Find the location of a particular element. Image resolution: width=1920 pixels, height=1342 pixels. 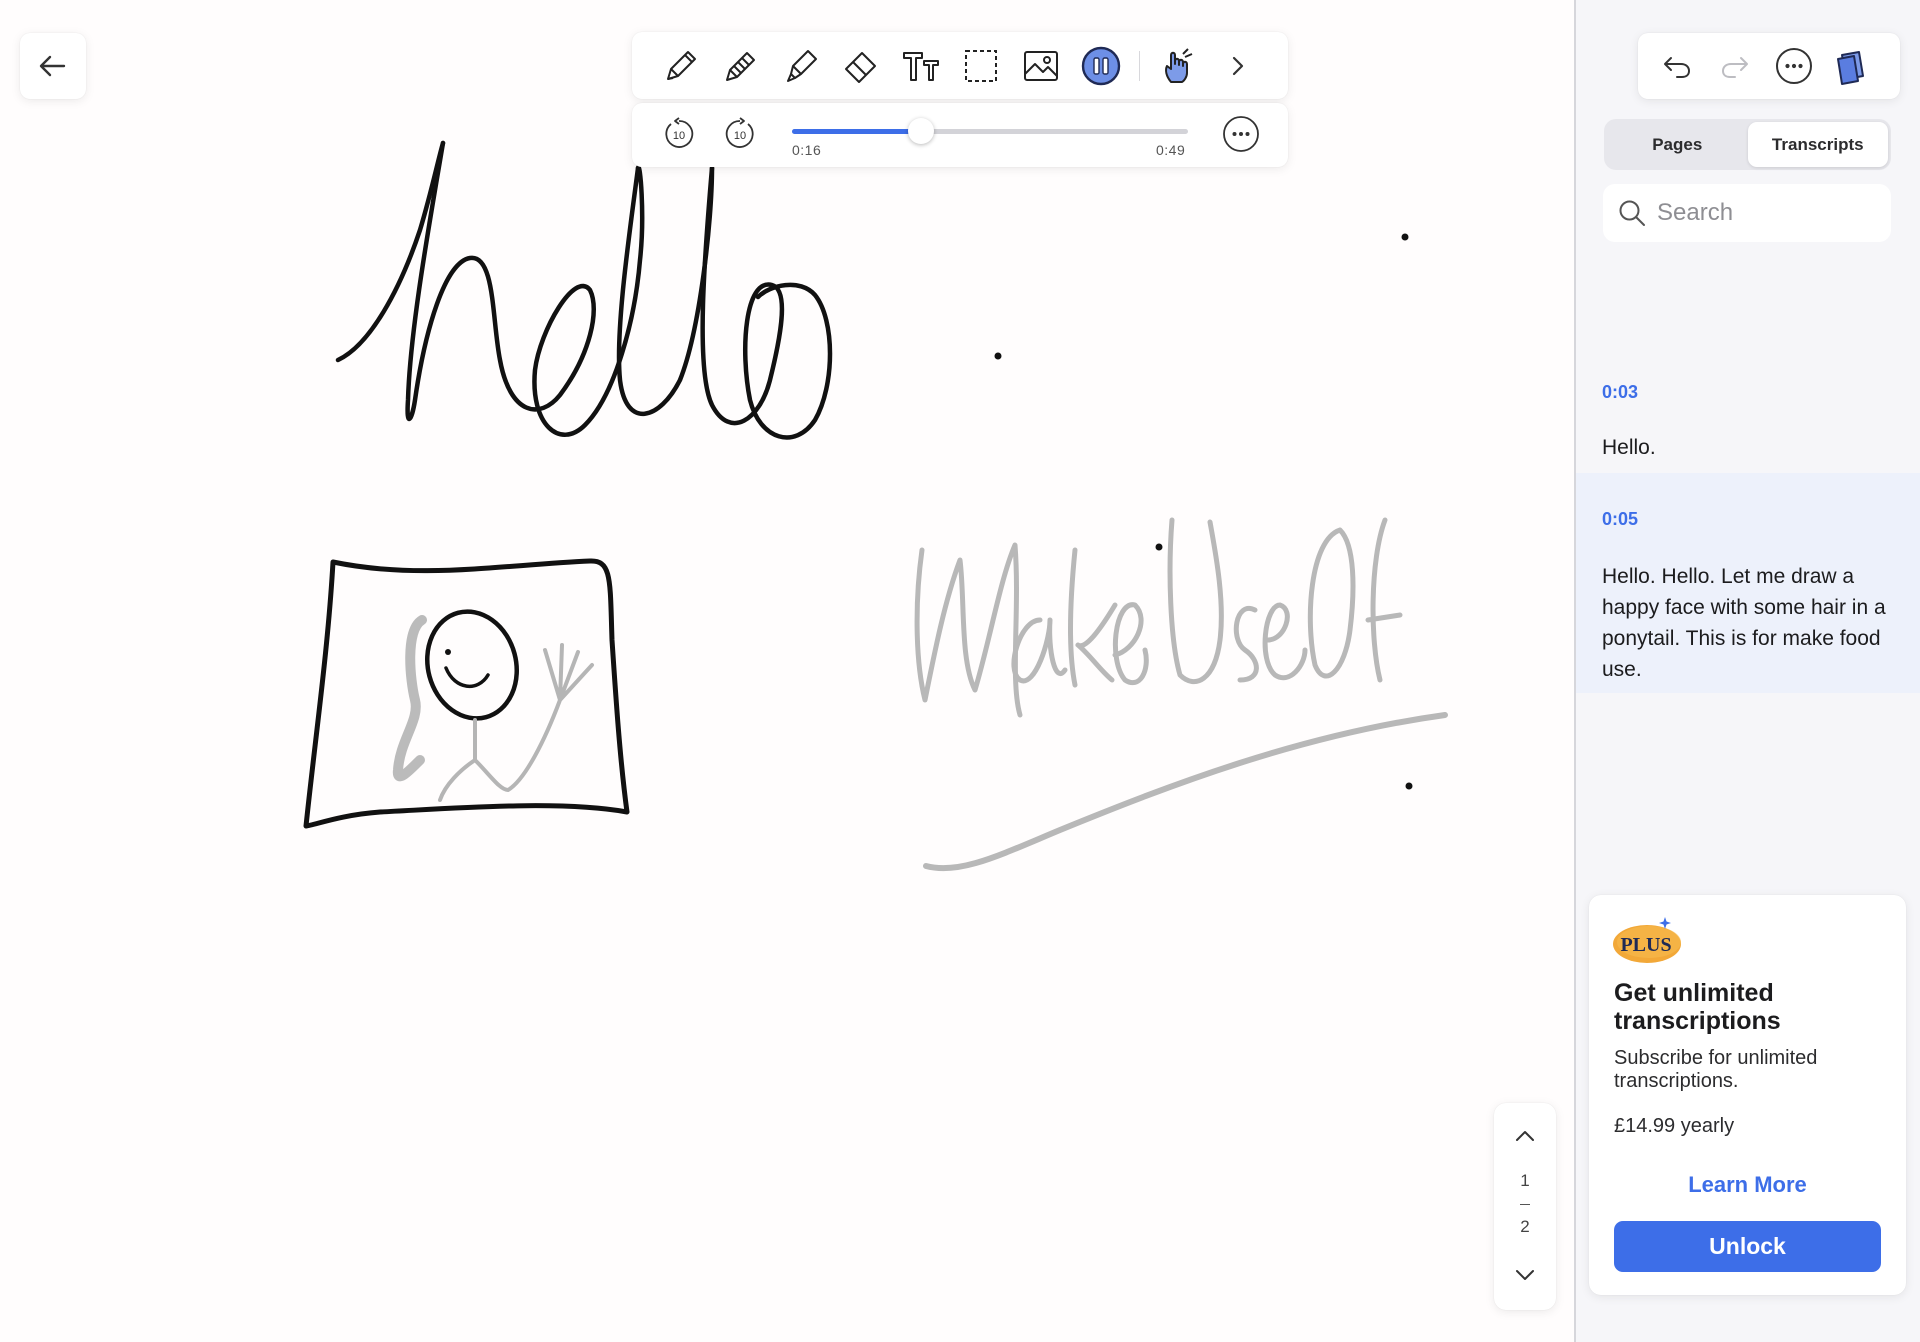

framed-sketch is located at coordinates (466, 693).